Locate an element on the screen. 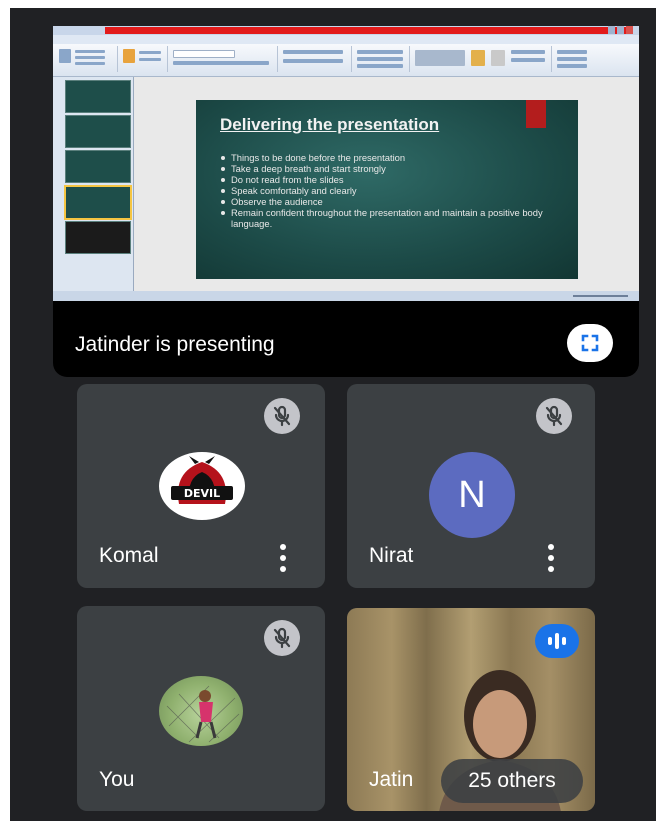  ppt-title-bar is located at coordinates (346, 30).